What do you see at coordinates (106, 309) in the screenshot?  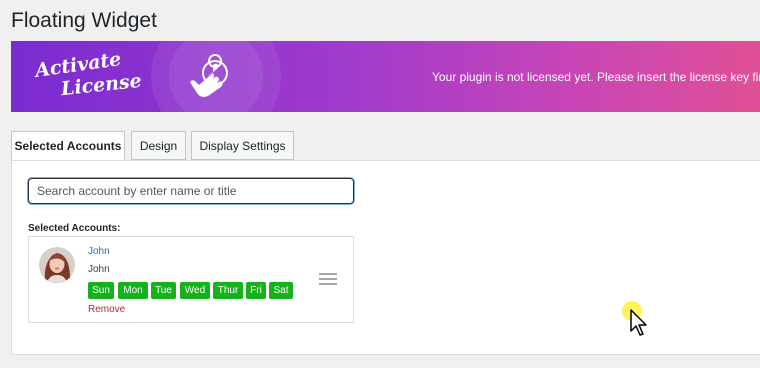 I see `remove-account-link: Remove` at bounding box center [106, 309].